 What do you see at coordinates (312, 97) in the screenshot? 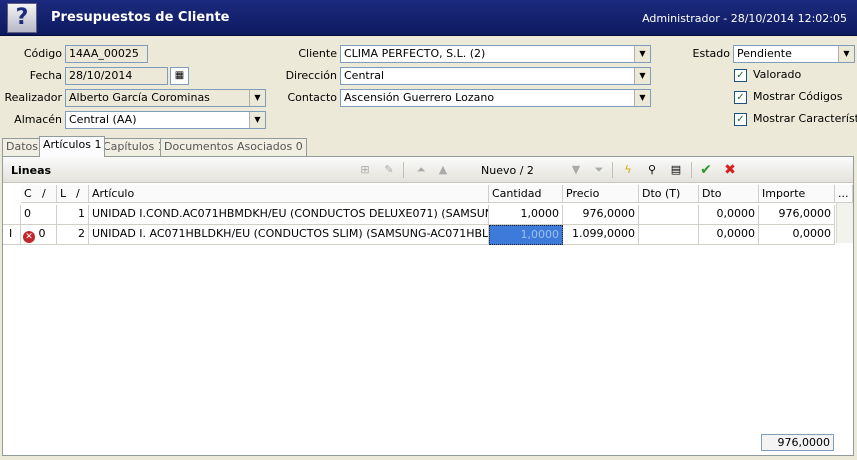
I see `contacto-label: Contacto` at bounding box center [312, 97].